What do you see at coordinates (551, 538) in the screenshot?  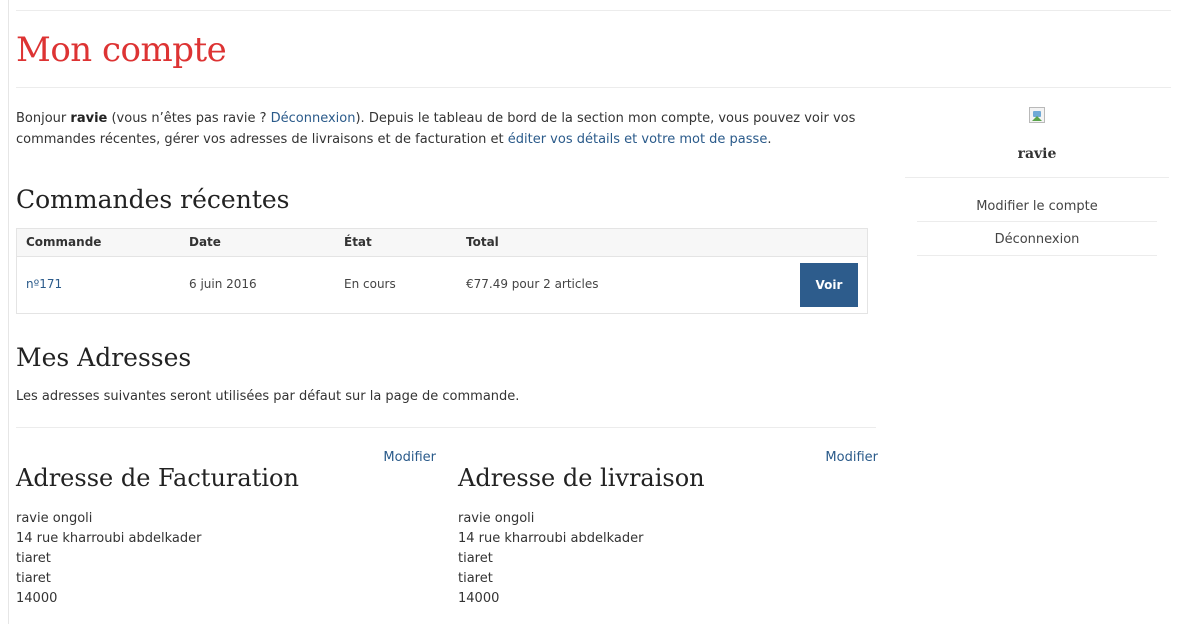 I see `shipping-address-line: 14 rue kharroubi abdelkader` at bounding box center [551, 538].